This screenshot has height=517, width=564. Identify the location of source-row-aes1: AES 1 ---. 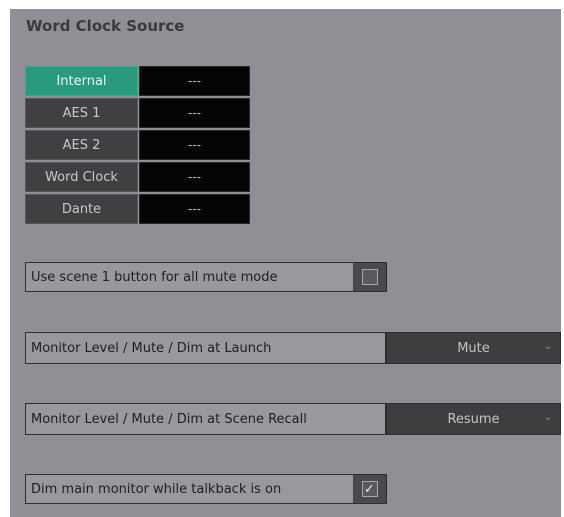
(137, 114).